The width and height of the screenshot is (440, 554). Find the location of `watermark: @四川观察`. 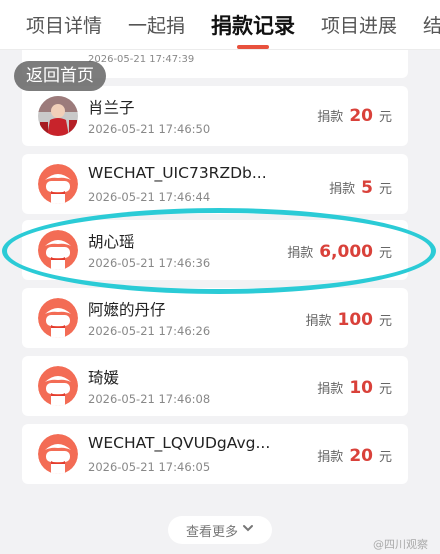

watermark: @四川观察 is located at coordinates (400, 544).